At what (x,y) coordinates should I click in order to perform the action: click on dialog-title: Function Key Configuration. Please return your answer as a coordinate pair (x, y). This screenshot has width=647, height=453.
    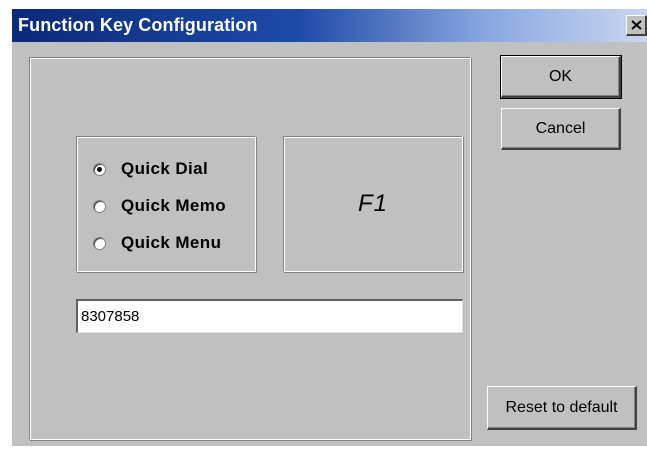
    Looking at the image, I should click on (138, 25).